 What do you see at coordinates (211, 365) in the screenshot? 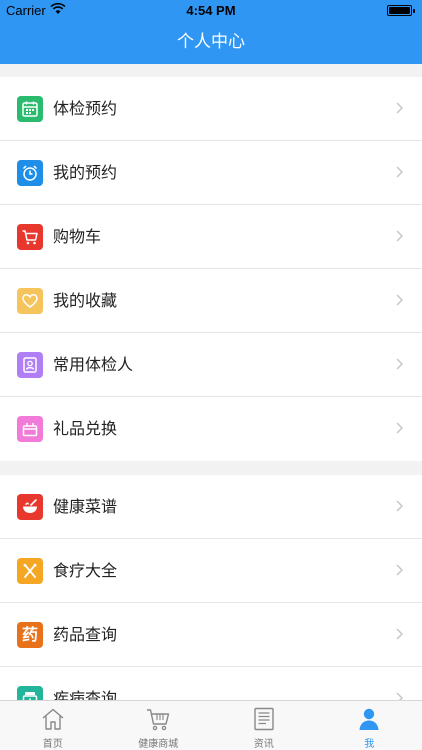
I see `menu-item-frequent-examinees: 常用体检人` at bounding box center [211, 365].